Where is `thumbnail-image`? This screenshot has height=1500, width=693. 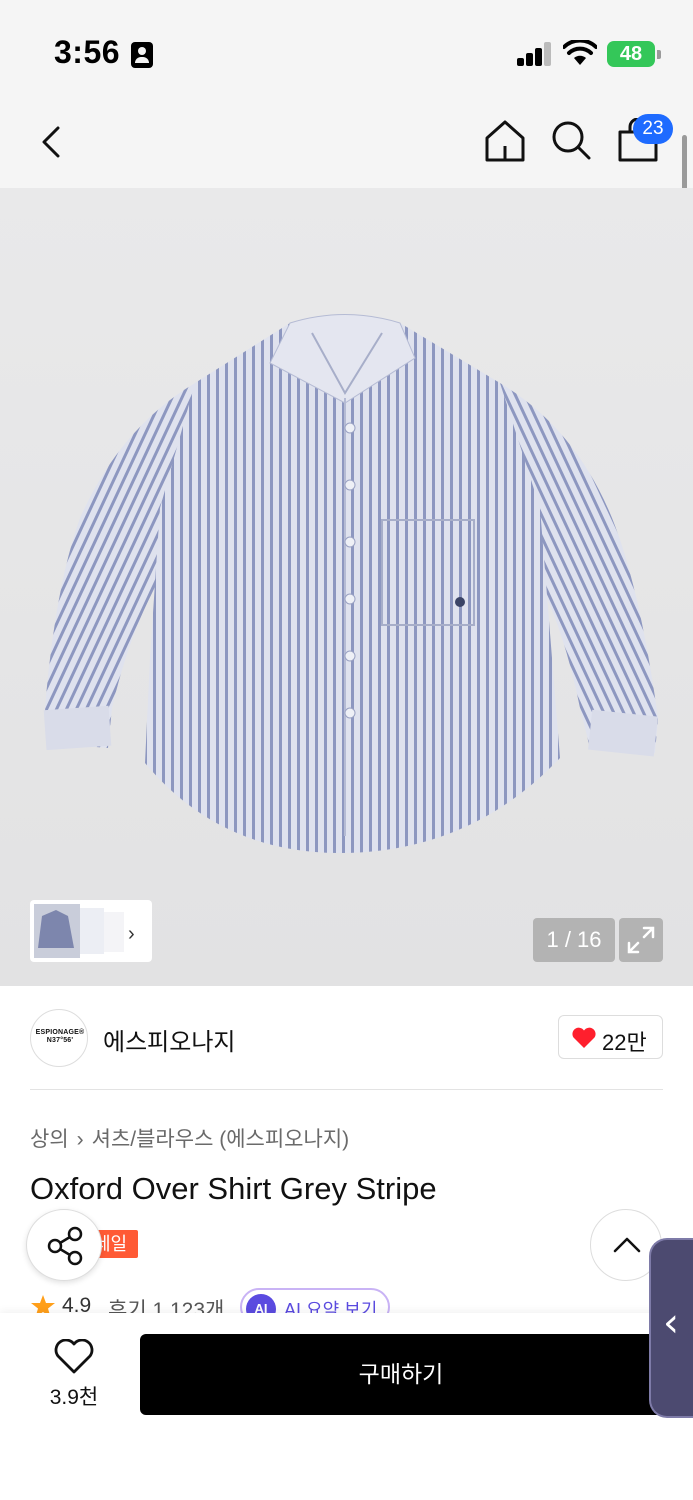 thumbnail-image is located at coordinates (79, 931).